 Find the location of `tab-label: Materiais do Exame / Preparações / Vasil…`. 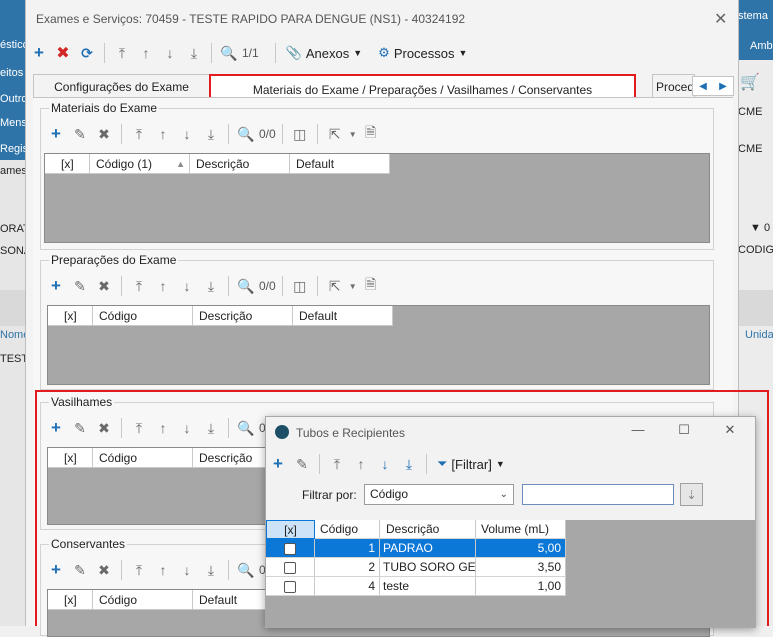

tab-label: Materiais do Exame / Preparações / Vasil… is located at coordinates (422, 90).